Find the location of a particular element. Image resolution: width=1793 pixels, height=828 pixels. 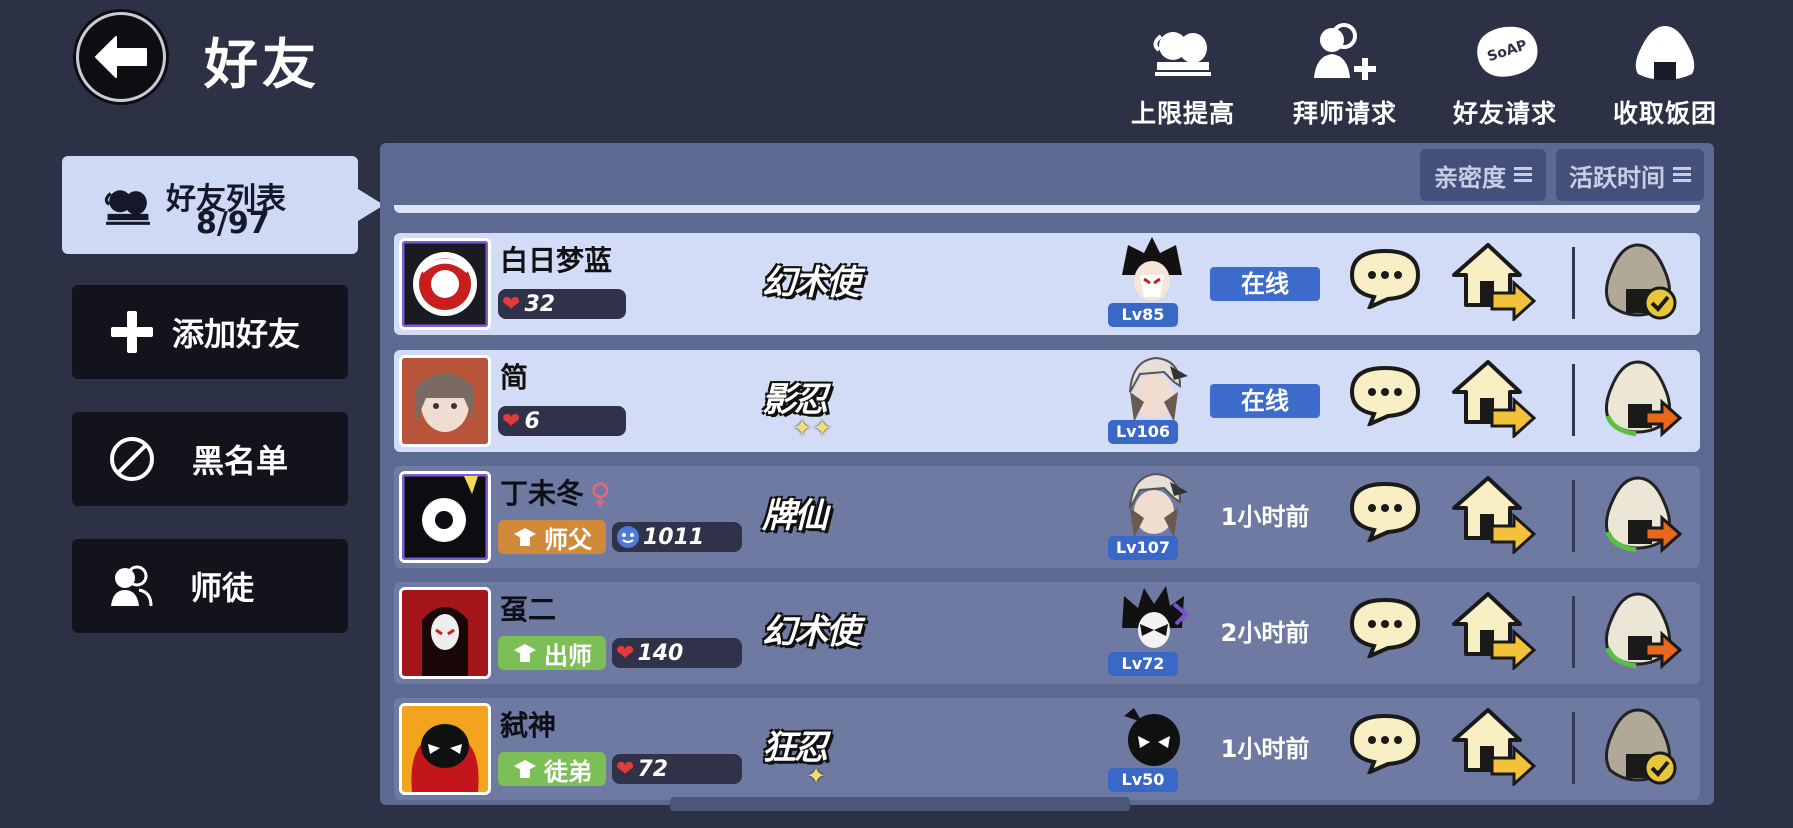

friend-name: 白日梦蓝 is located at coordinates (556, 260).